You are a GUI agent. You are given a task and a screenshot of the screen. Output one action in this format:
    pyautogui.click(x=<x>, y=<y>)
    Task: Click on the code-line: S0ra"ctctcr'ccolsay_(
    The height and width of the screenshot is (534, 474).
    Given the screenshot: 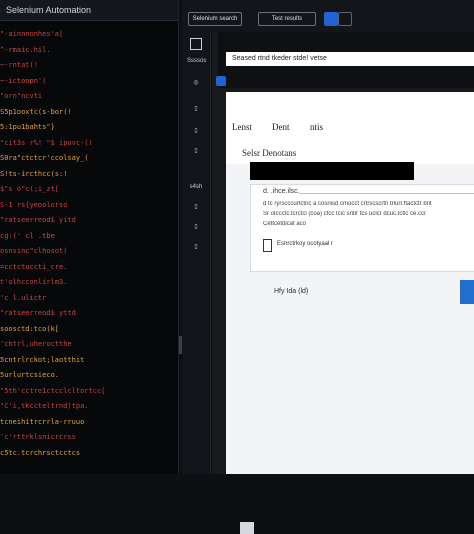 What is the action you would take?
    pyautogui.click(x=44, y=158)
    